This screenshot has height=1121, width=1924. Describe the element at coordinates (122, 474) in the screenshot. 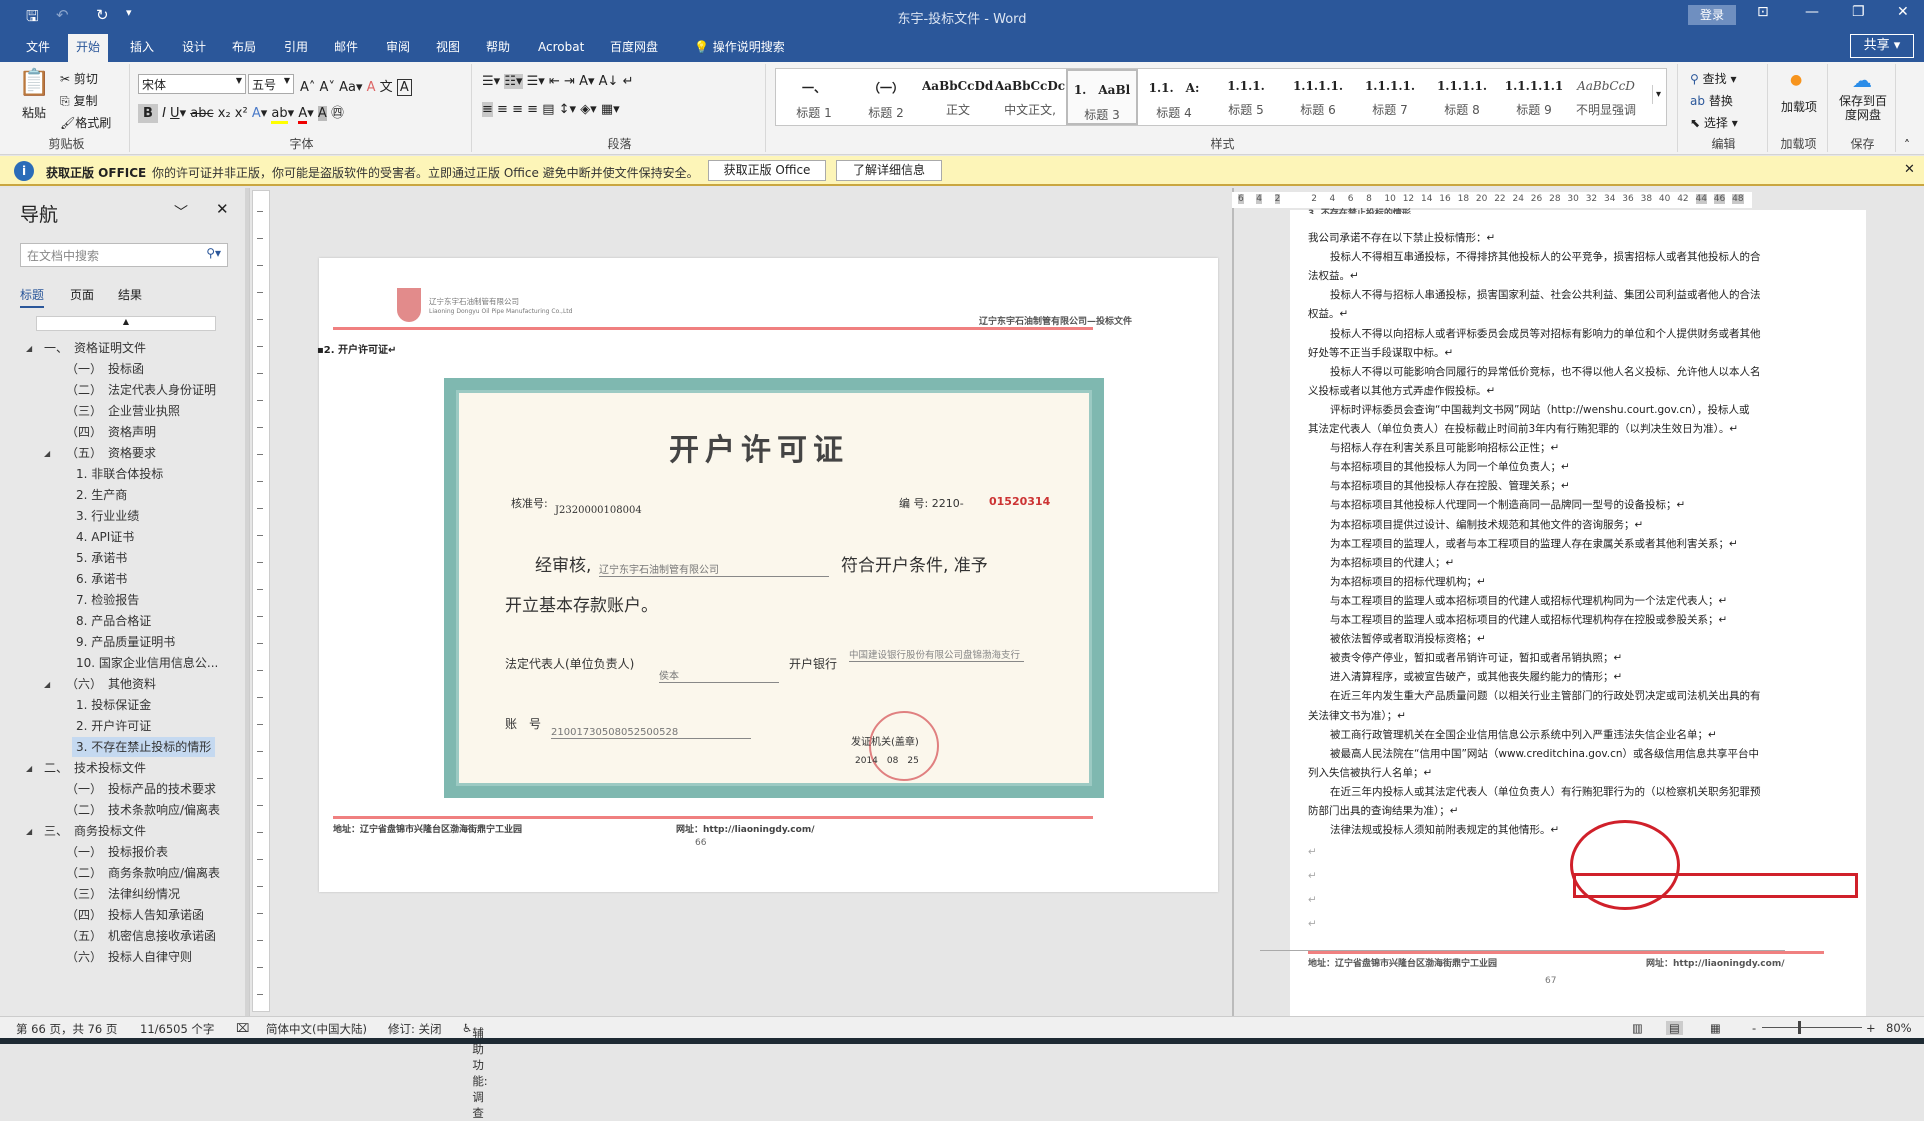

I see `nav-heading-item: 1. 非联合体投标` at that location.